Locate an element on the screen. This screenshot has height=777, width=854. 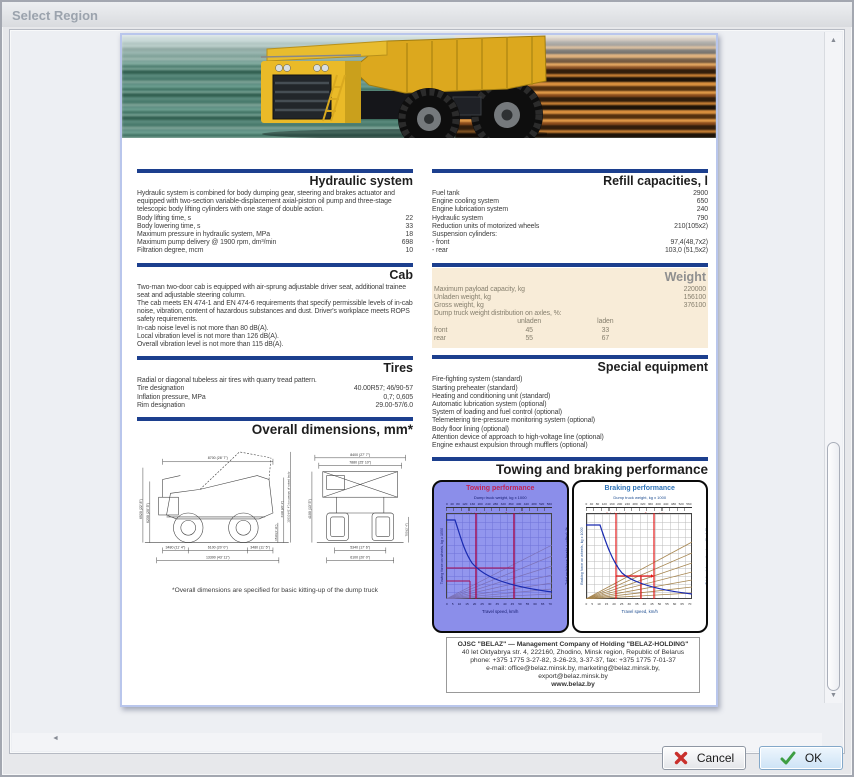
section-title: Refill capacities, l is located at coordinates (655, 181).